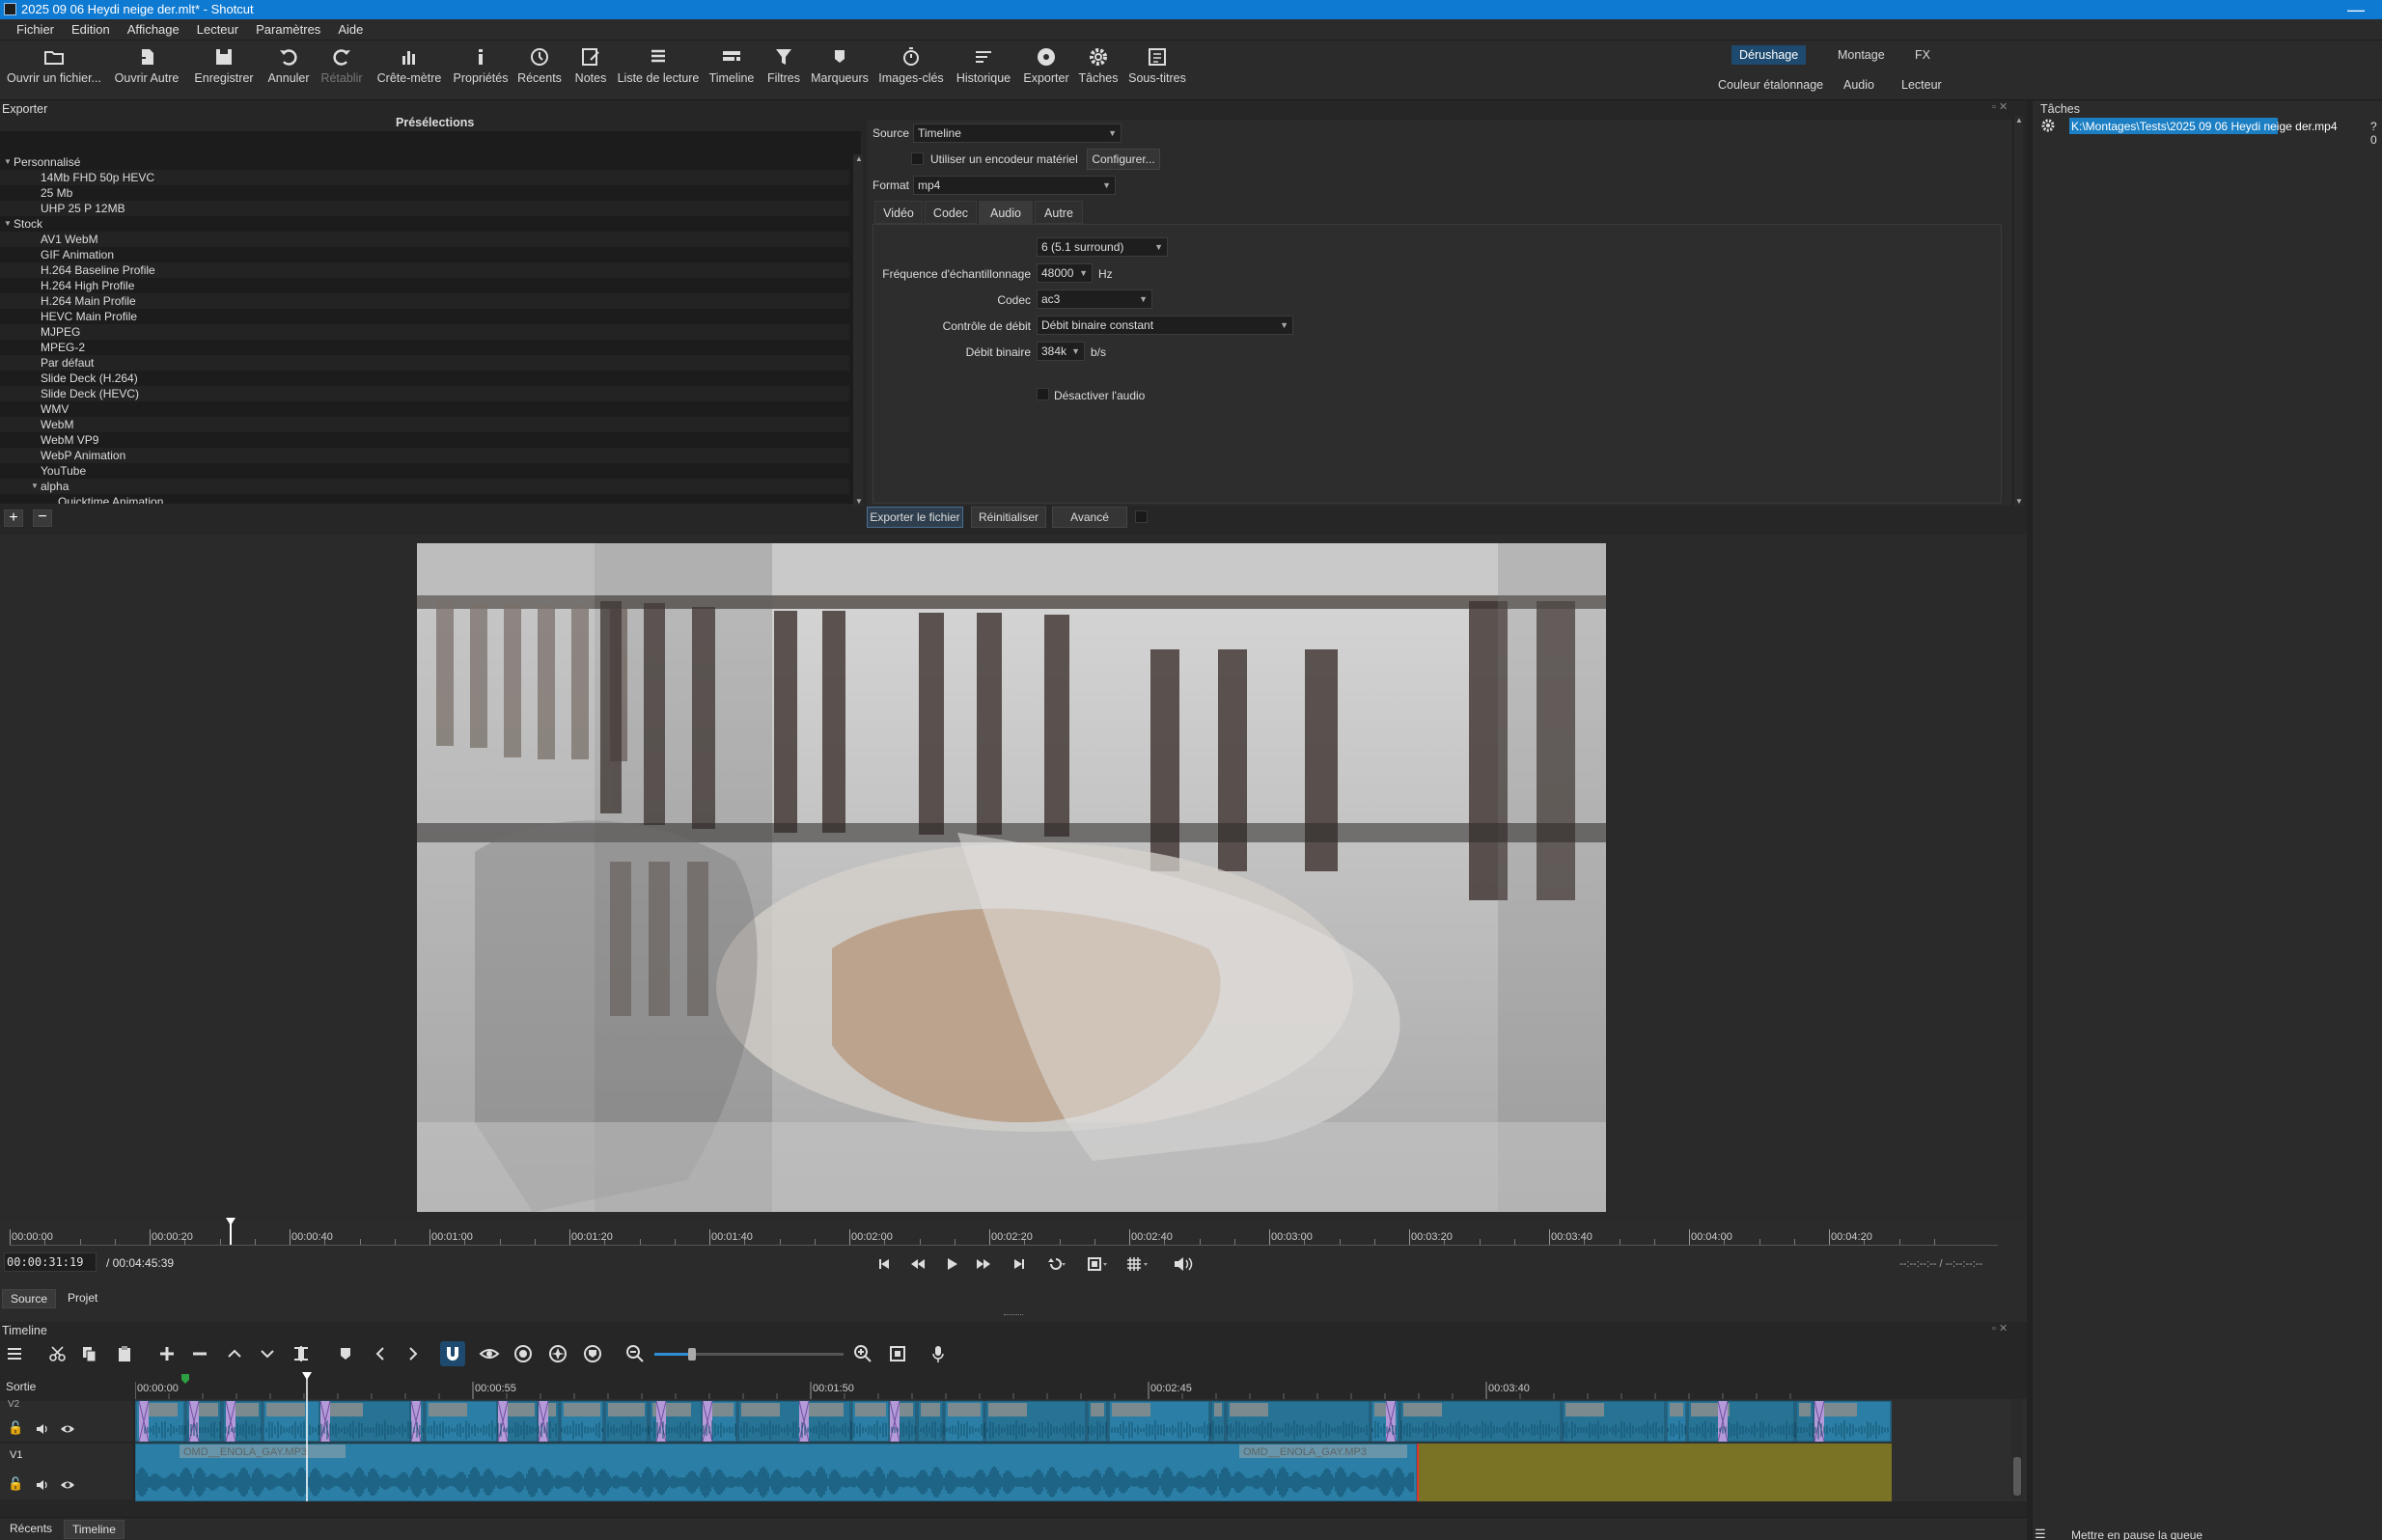  What do you see at coordinates (50, 1262) in the screenshot?
I see `position-field: 00:00:31:19` at bounding box center [50, 1262].